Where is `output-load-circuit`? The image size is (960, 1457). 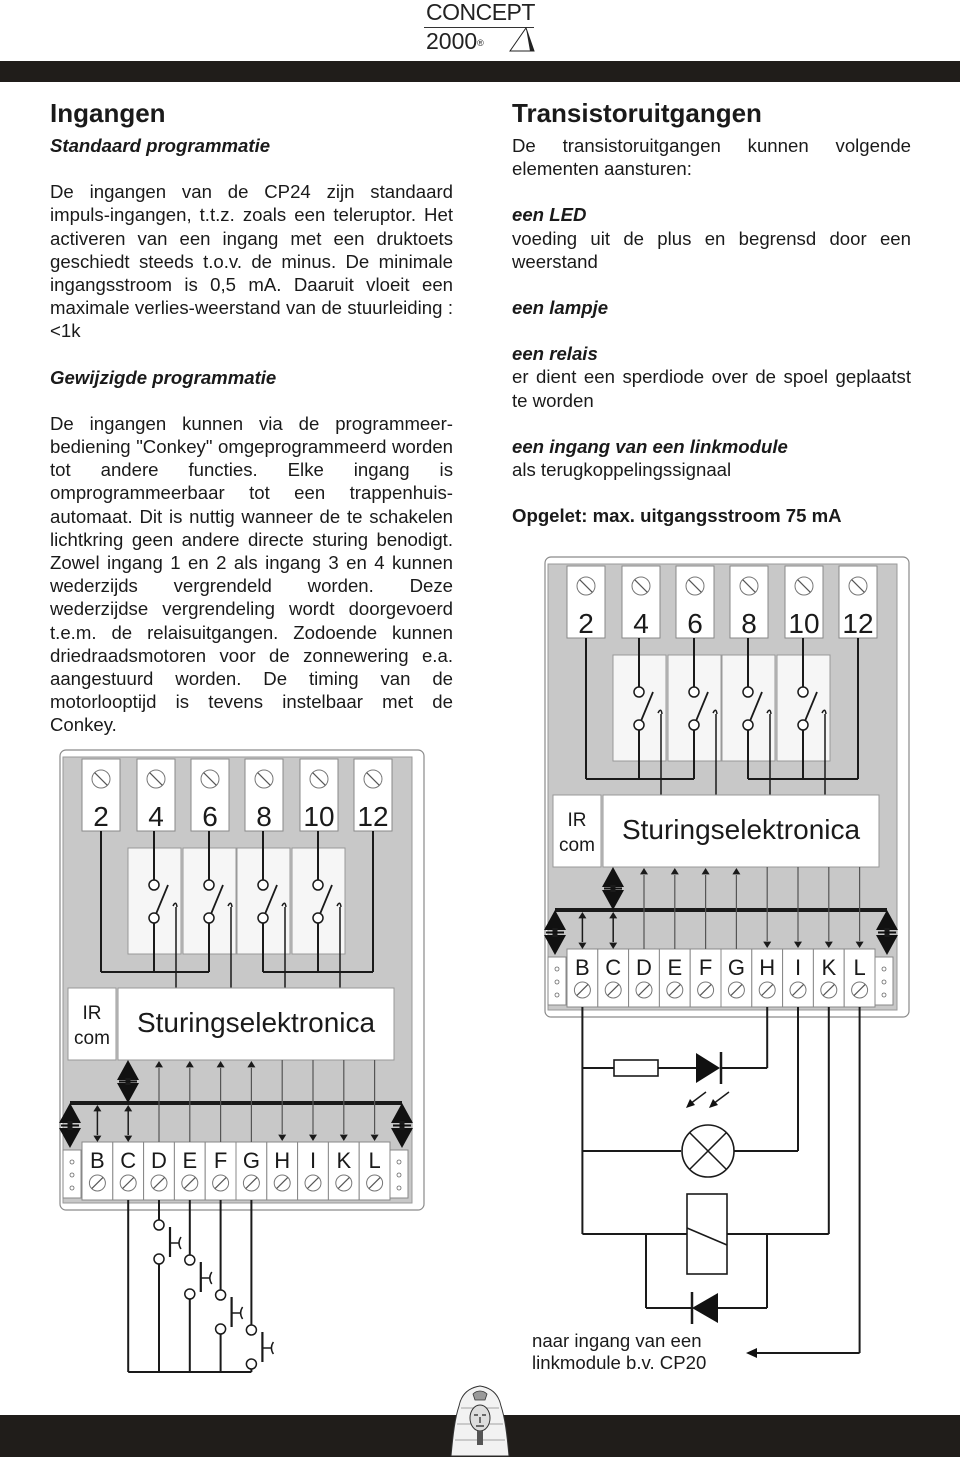
output-load-circuit is located at coordinates (721, 1182).